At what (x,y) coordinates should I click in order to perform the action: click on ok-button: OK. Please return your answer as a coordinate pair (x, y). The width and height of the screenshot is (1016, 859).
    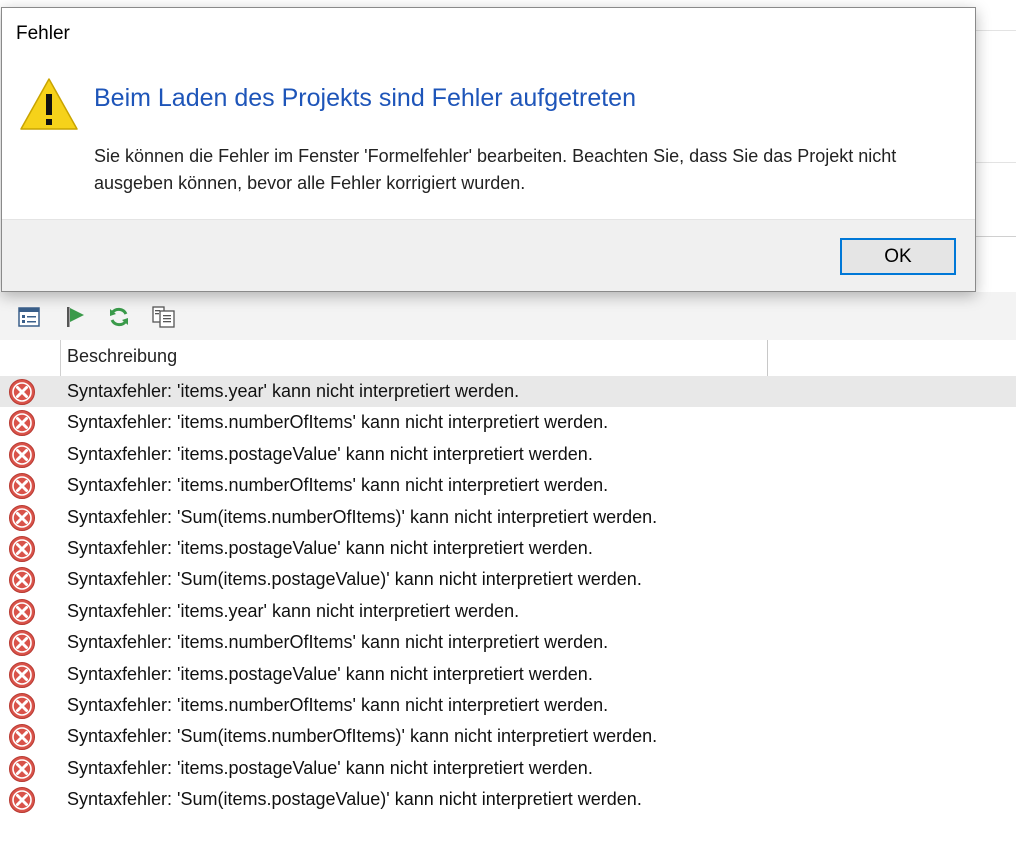
    Looking at the image, I should click on (898, 256).